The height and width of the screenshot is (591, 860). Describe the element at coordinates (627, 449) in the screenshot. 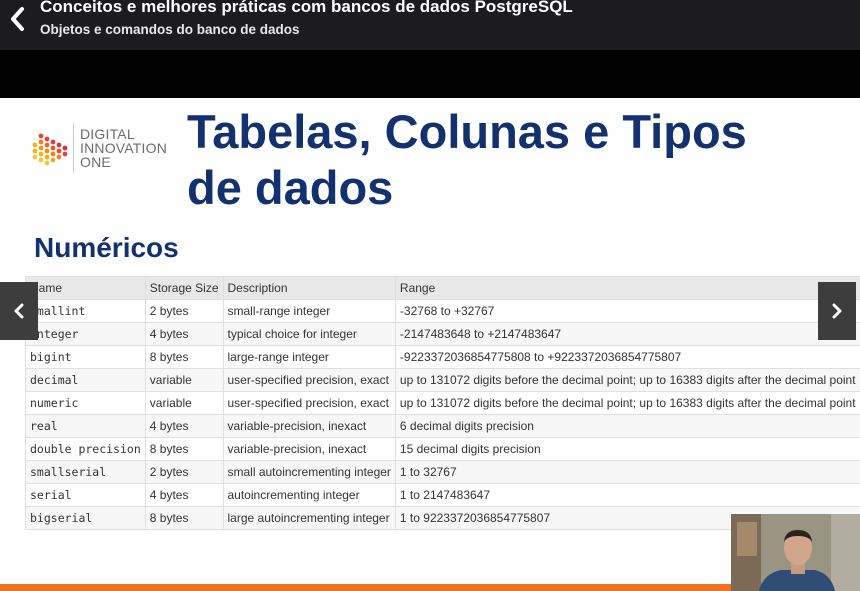

I see `cell-range: 15 decimal digits precision` at that location.